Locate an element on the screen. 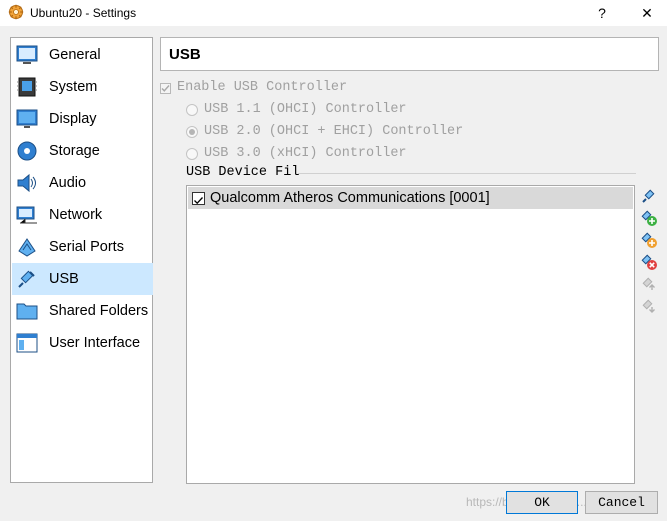 The image size is (667, 521). storage-icon is located at coordinates (27, 151).